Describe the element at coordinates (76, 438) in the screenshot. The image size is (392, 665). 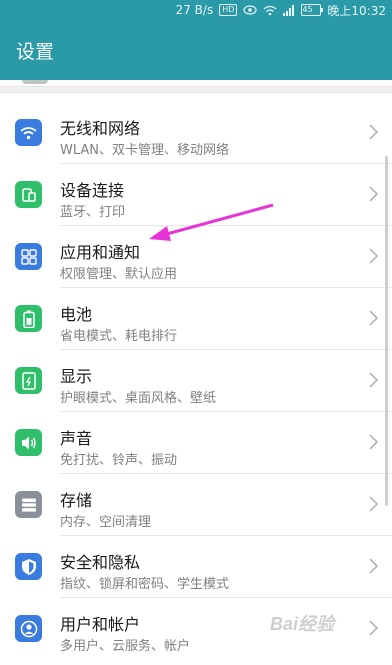
I see `settings-item-title: 声音` at that location.